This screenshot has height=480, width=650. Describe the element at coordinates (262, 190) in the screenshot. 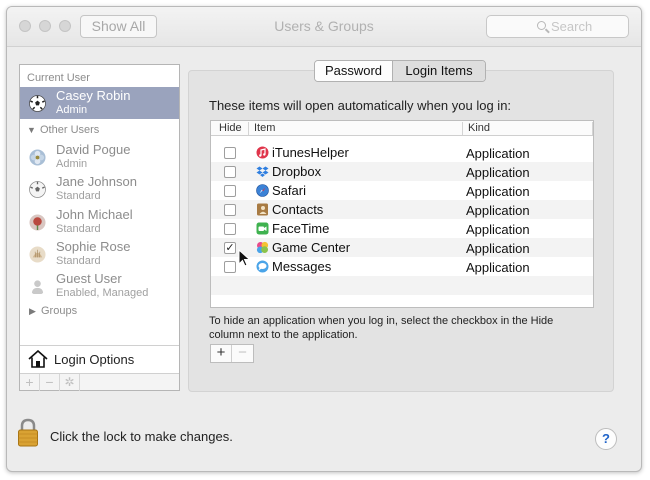

I see `safari-icon` at that location.